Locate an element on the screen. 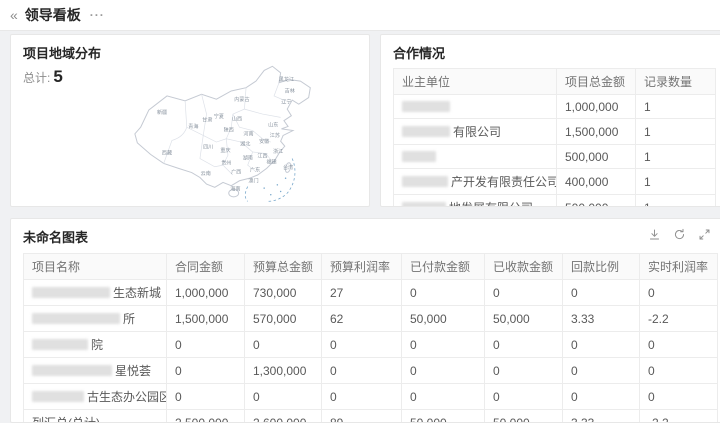 The height and width of the screenshot is (423, 720). cell: 27 is located at coordinates (362, 293).